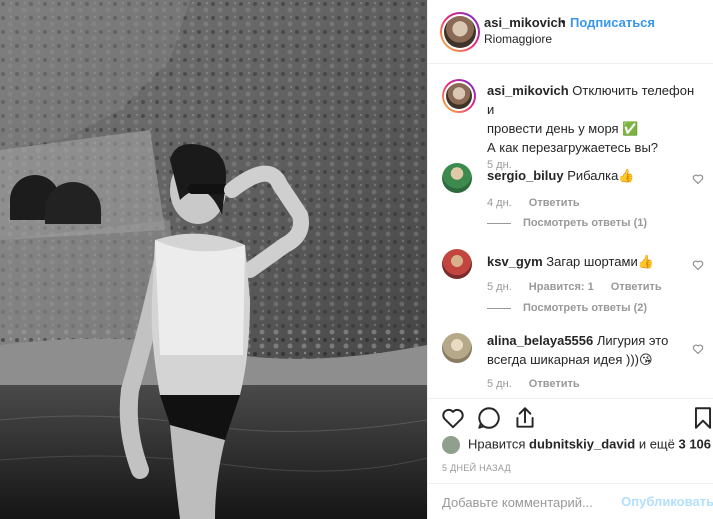 This screenshot has width=713, height=519. What do you see at coordinates (600, 261) in the screenshot?
I see `comment-body: Загар шортами👍` at bounding box center [600, 261].